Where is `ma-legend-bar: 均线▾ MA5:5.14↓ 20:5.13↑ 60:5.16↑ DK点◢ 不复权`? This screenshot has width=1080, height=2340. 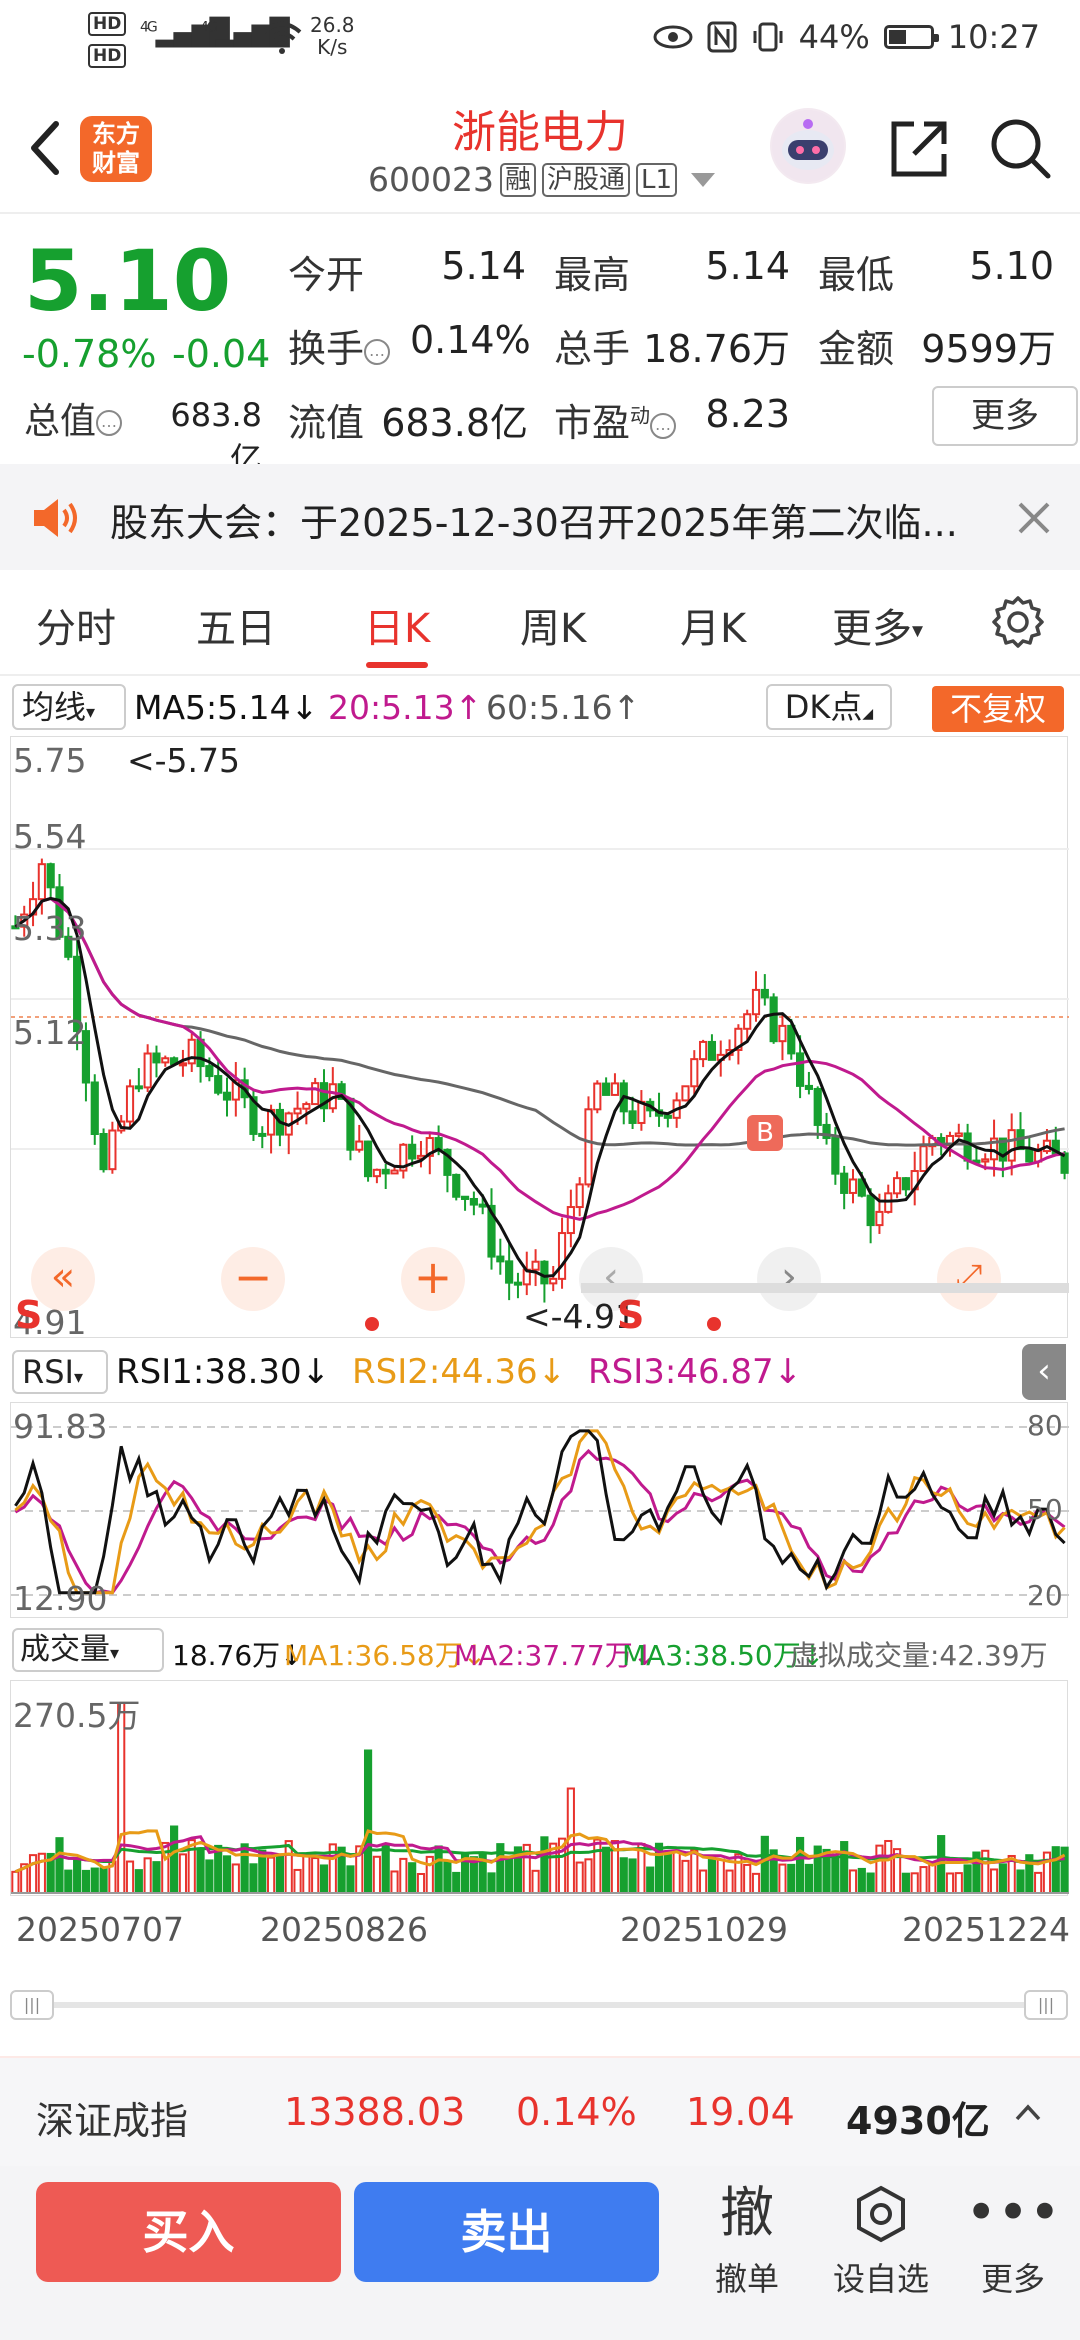 ma-legend-bar: 均线▾ MA5:5.14↓ 20:5.13↑ 60:5.16↑ DK点◢ 不复权 is located at coordinates (540, 705).